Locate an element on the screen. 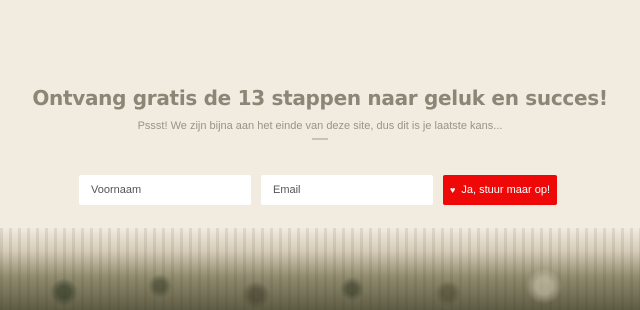 This screenshot has height=310, width=640. submit-button: ♥ Ja, stuur maar op! is located at coordinates (500, 190).